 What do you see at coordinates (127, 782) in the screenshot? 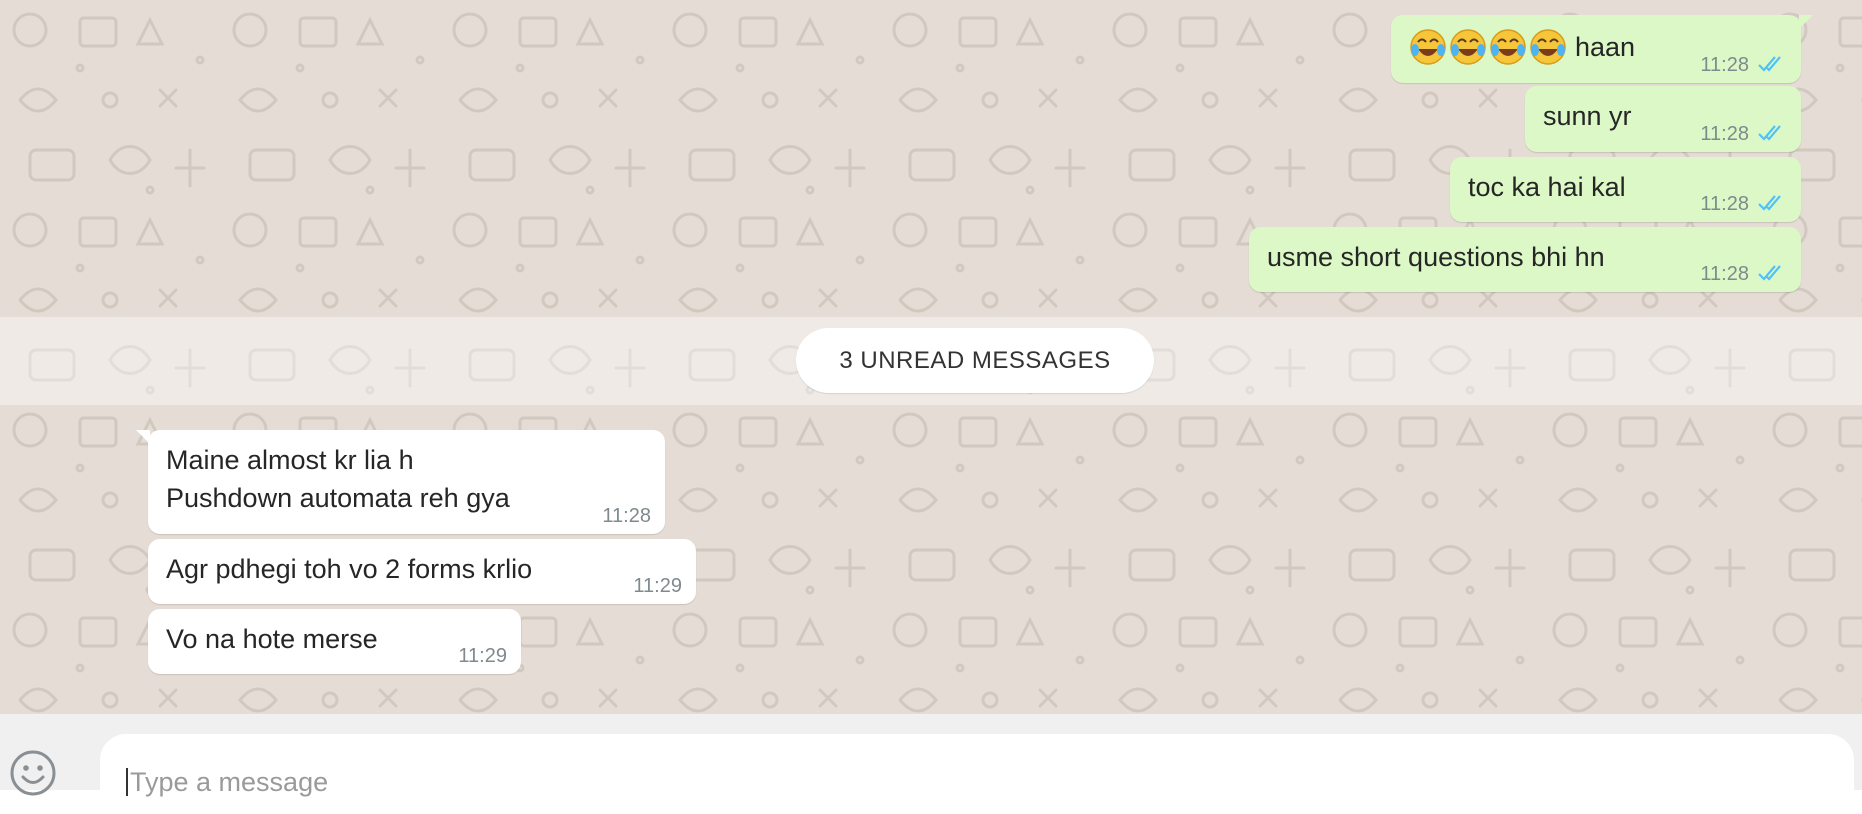
I see `text-caret` at bounding box center [127, 782].